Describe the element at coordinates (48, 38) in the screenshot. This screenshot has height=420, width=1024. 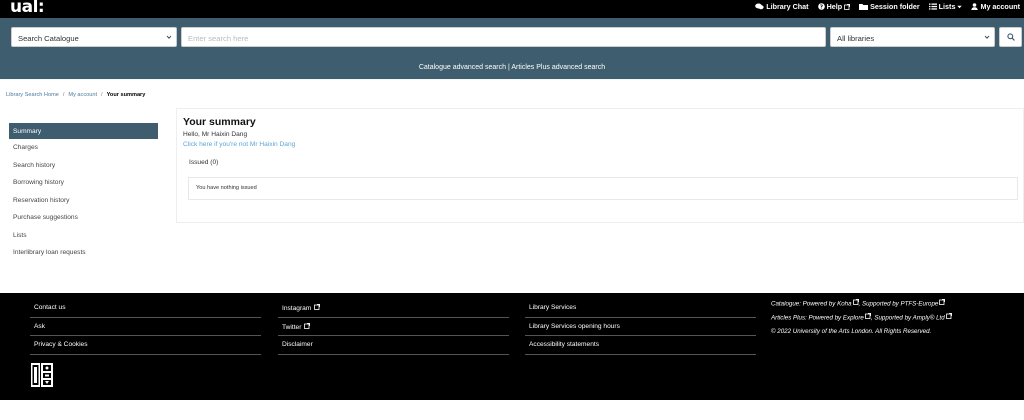
I see `search-scope-value: Search Catalogue` at that location.